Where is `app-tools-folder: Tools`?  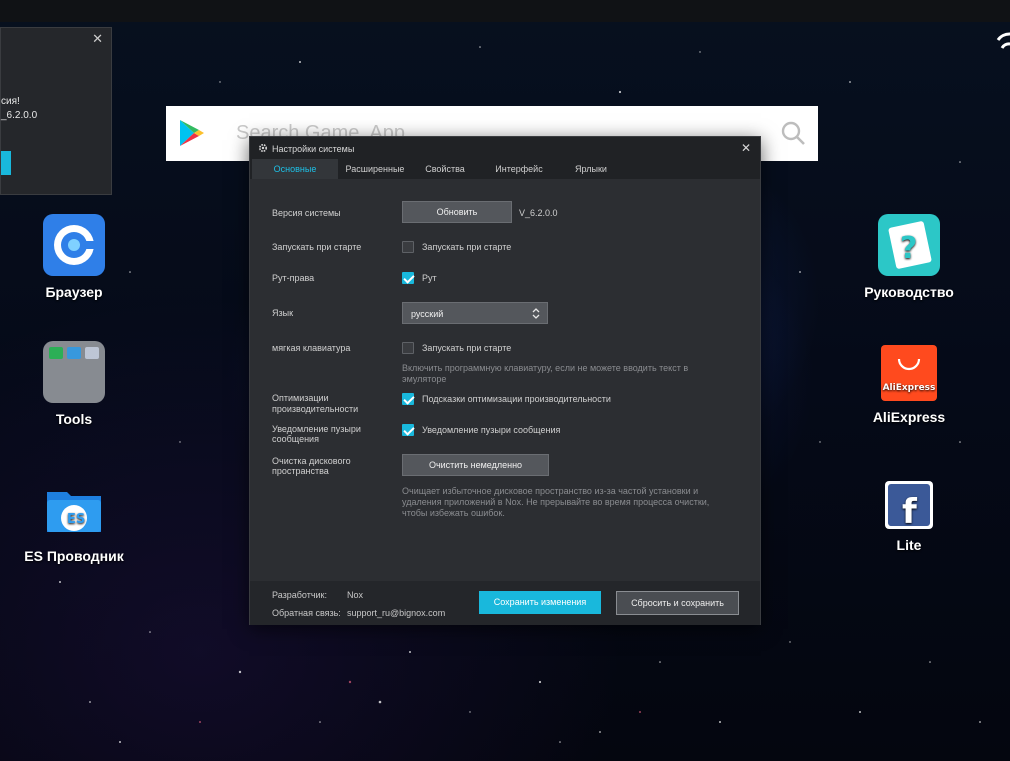
app-tools-folder: Tools is located at coordinates (74, 384).